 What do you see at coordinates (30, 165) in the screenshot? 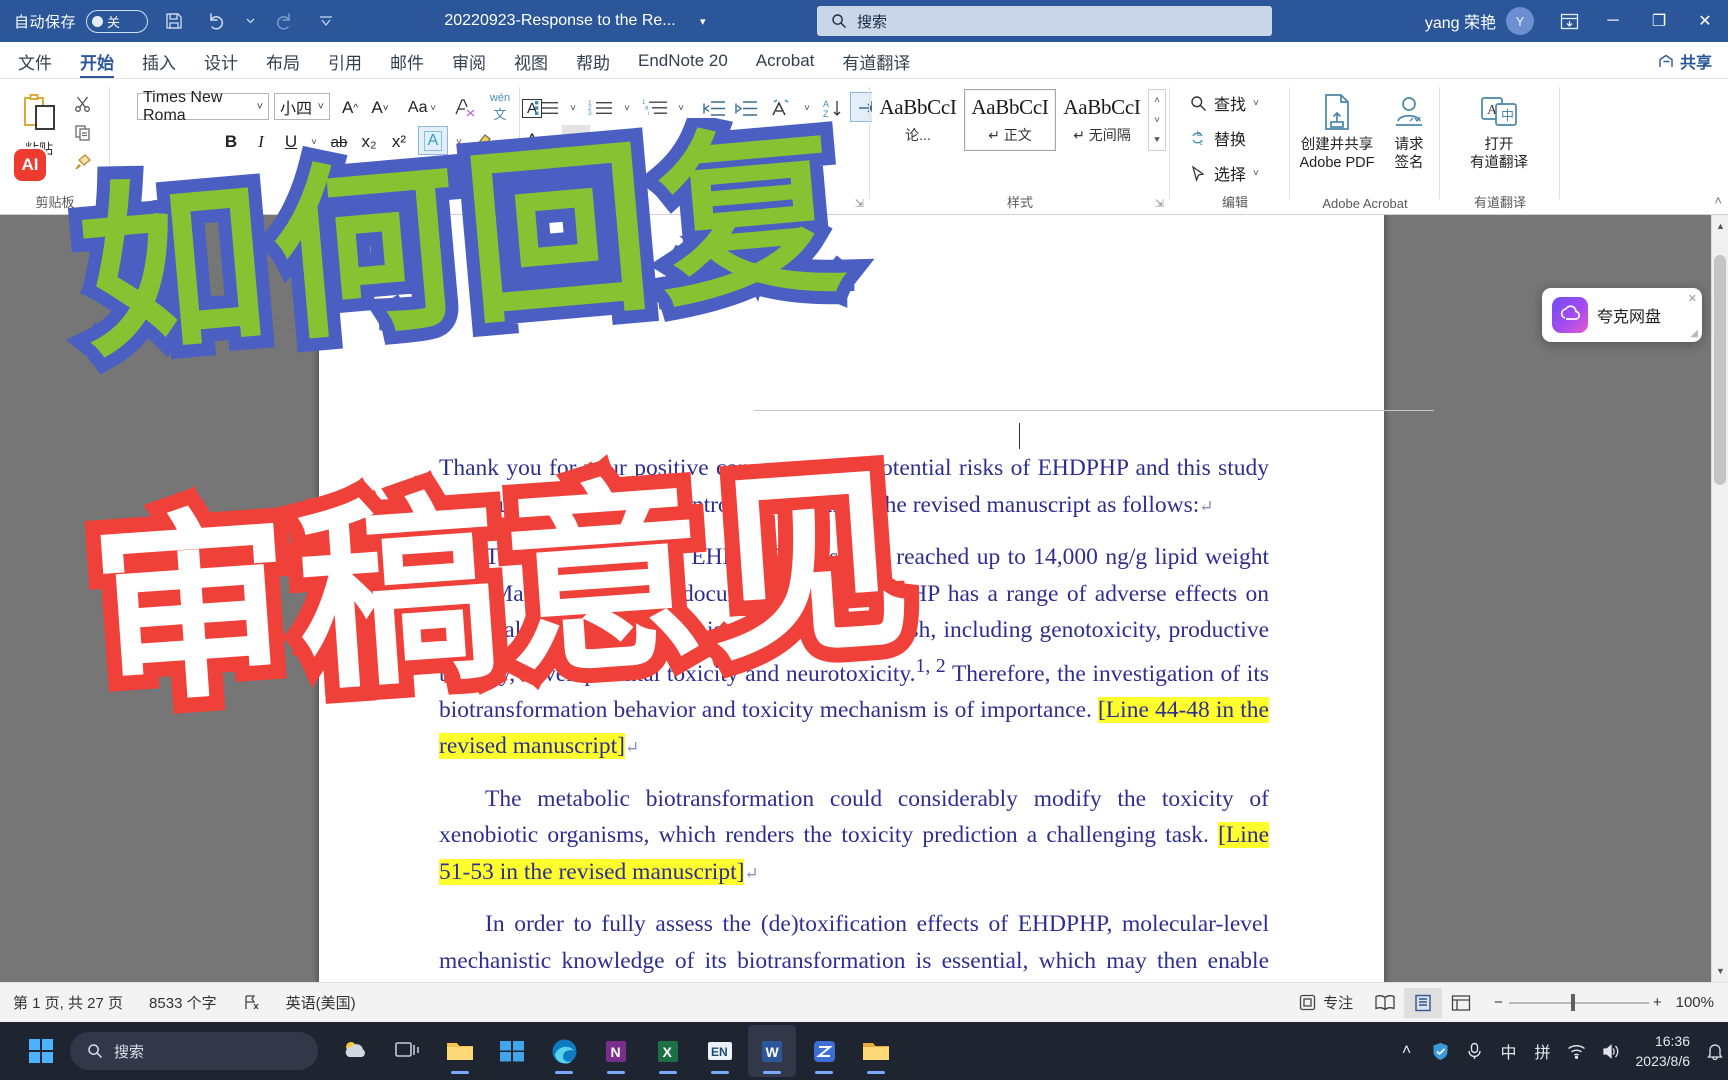
I see `ai-assistant-badge: AI` at bounding box center [30, 165].